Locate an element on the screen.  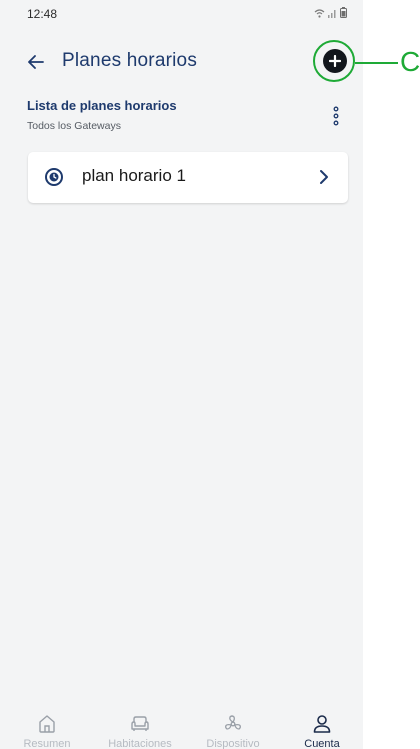
battery-icon is located at coordinates (343, 14).